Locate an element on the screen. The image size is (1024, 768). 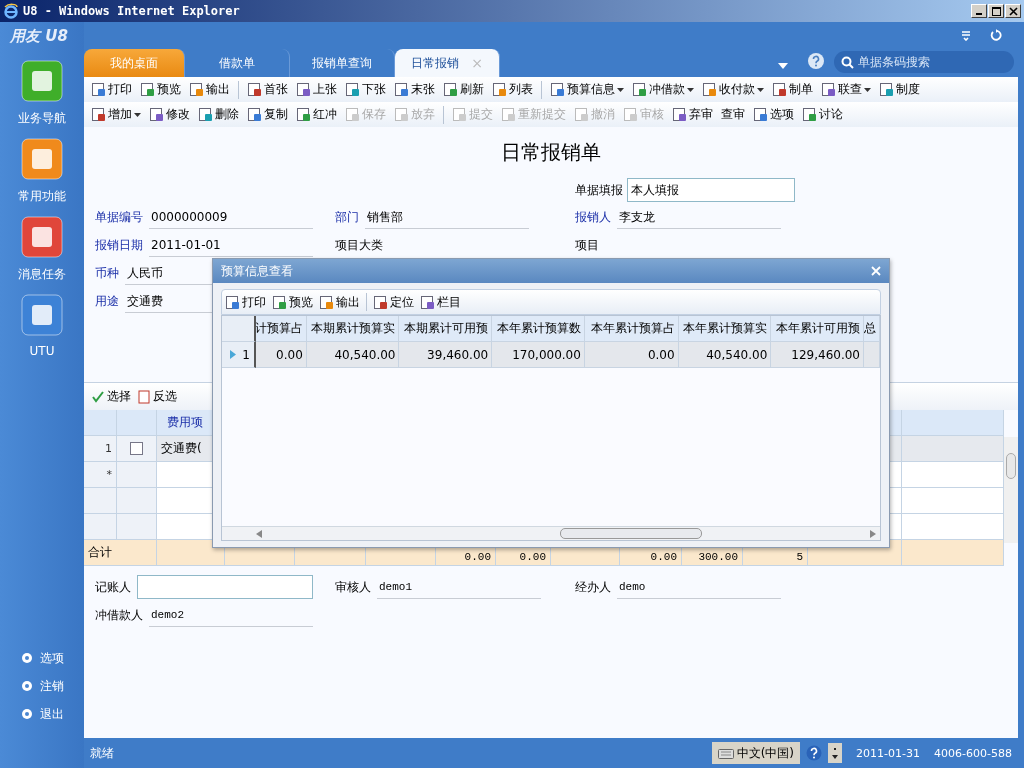
module-label: 常用功能 is located at coordinates (42, 196).